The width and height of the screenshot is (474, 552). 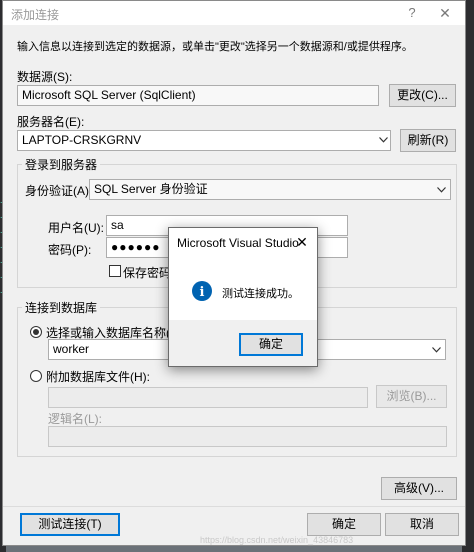 What do you see at coordinates (234, 506) in the screenshot?
I see `footer-divider` at bounding box center [234, 506].